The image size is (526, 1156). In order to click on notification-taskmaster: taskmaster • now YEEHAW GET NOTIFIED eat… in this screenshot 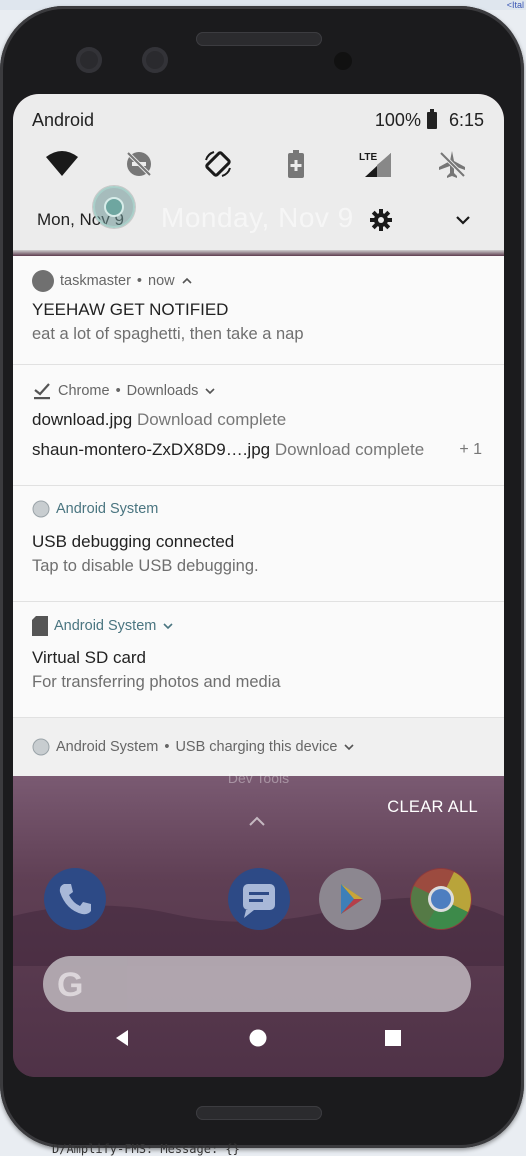, I will do `click(258, 310)`.